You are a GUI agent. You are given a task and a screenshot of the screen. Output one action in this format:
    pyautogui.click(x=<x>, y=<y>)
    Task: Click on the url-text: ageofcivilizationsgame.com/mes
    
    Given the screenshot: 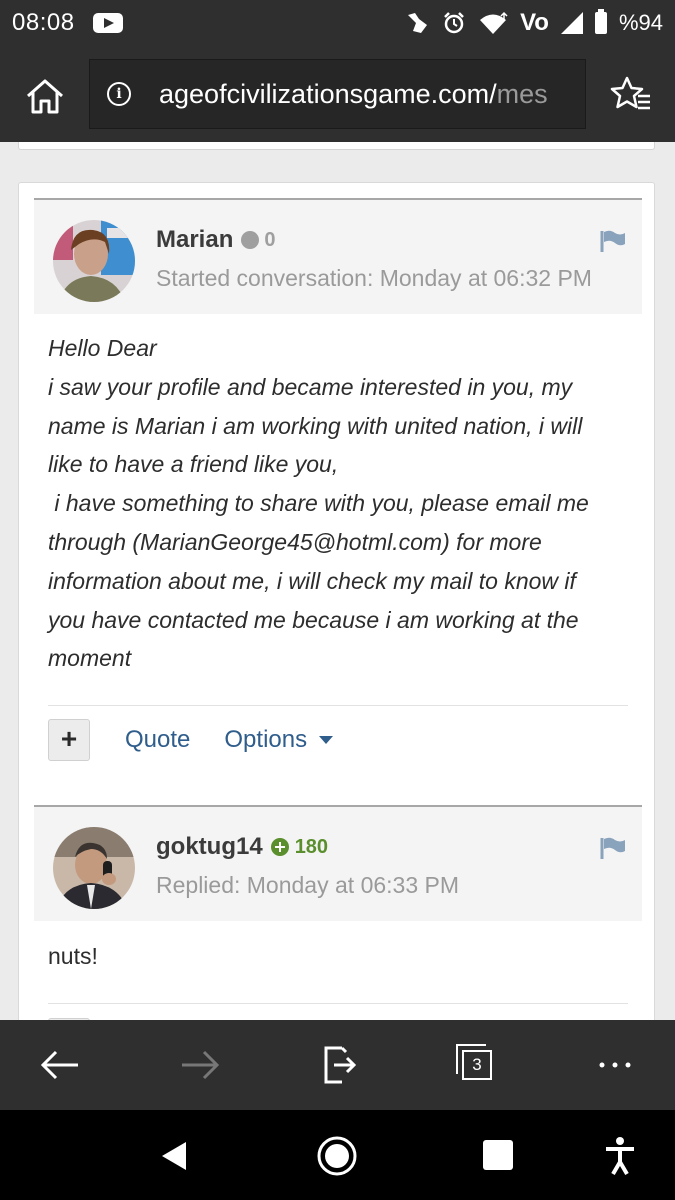 What is the action you would take?
    pyautogui.click(x=353, y=94)
    